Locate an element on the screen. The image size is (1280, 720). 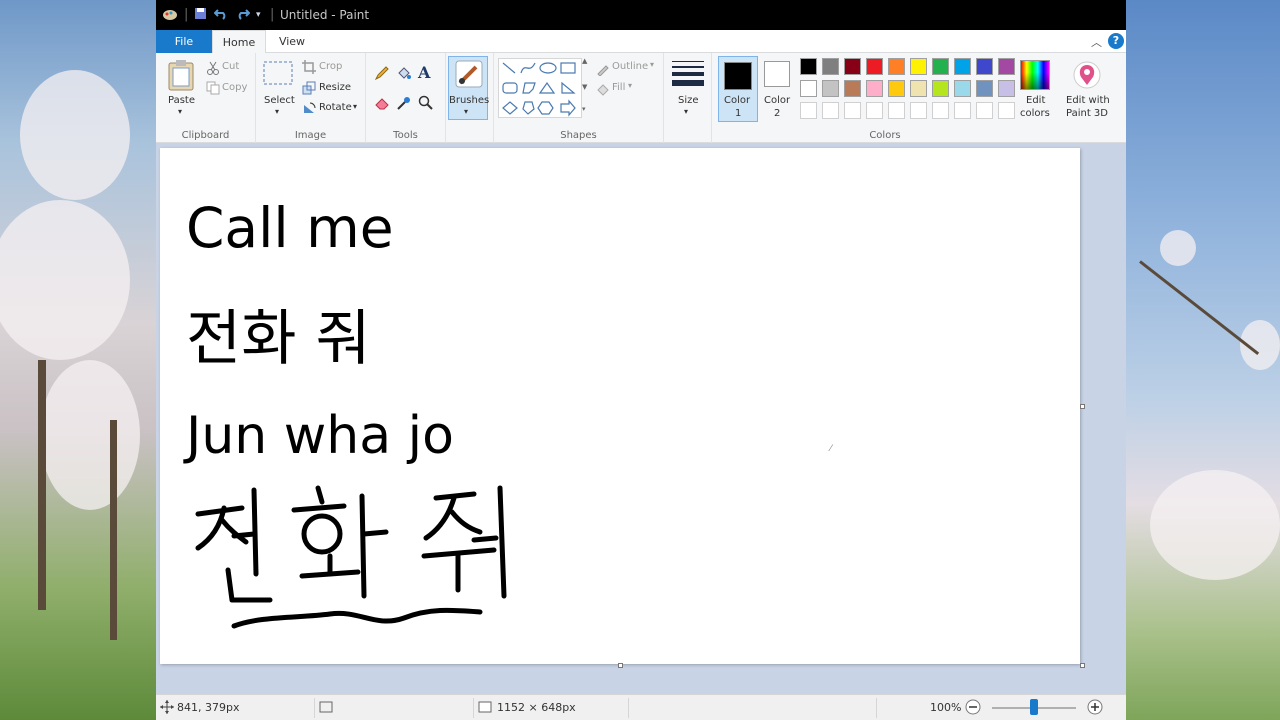
collapse-ribbon-icon: ︿ is located at coordinates (1096, 42).